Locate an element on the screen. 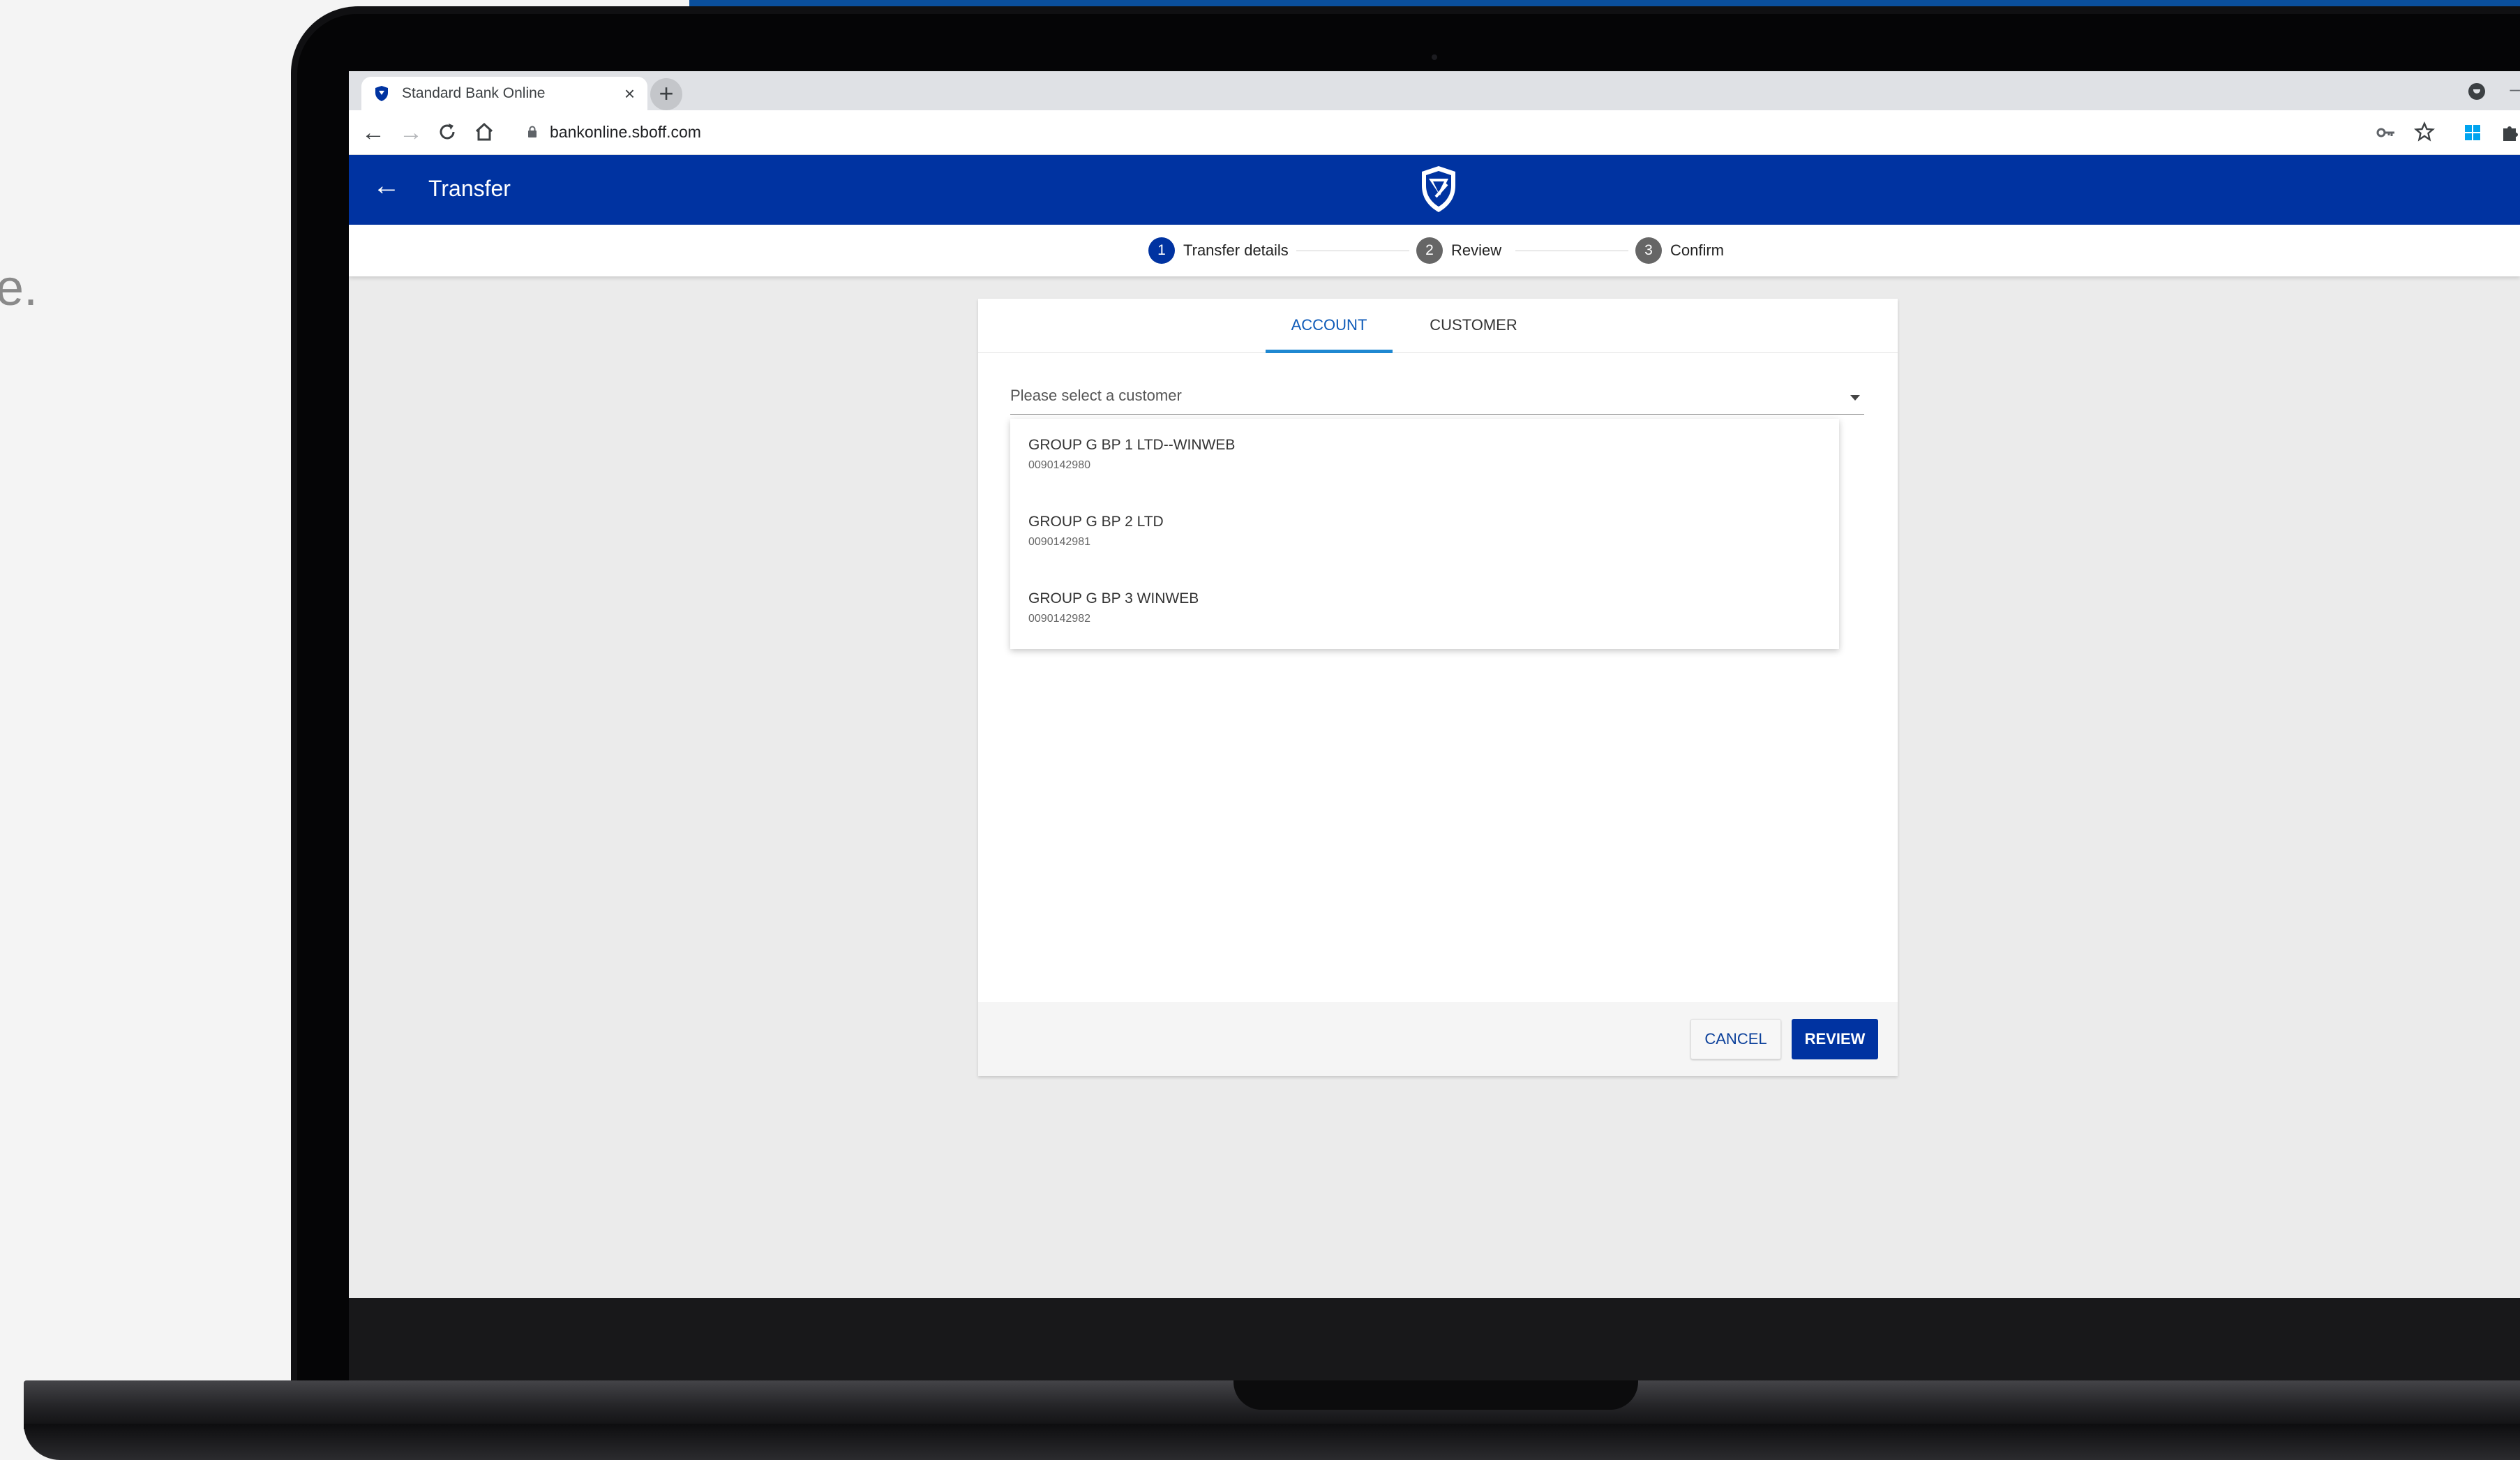 The image size is (2520, 1460). laptop-camera is located at coordinates (1435, 57).